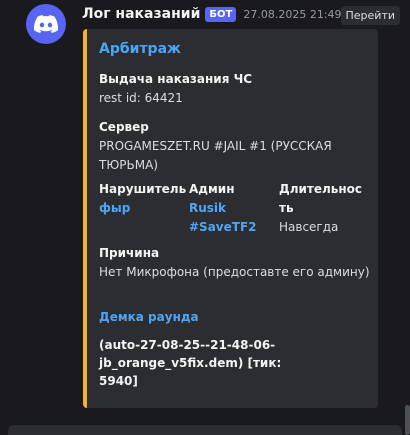 This screenshot has height=435, width=410. What do you see at coordinates (309, 227) in the screenshot?
I see `field-duration-value: Навсегда` at bounding box center [309, 227].